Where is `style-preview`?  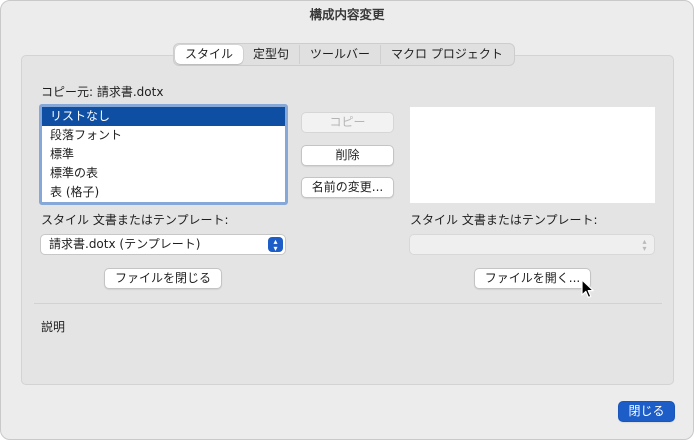 style-preview is located at coordinates (532, 155).